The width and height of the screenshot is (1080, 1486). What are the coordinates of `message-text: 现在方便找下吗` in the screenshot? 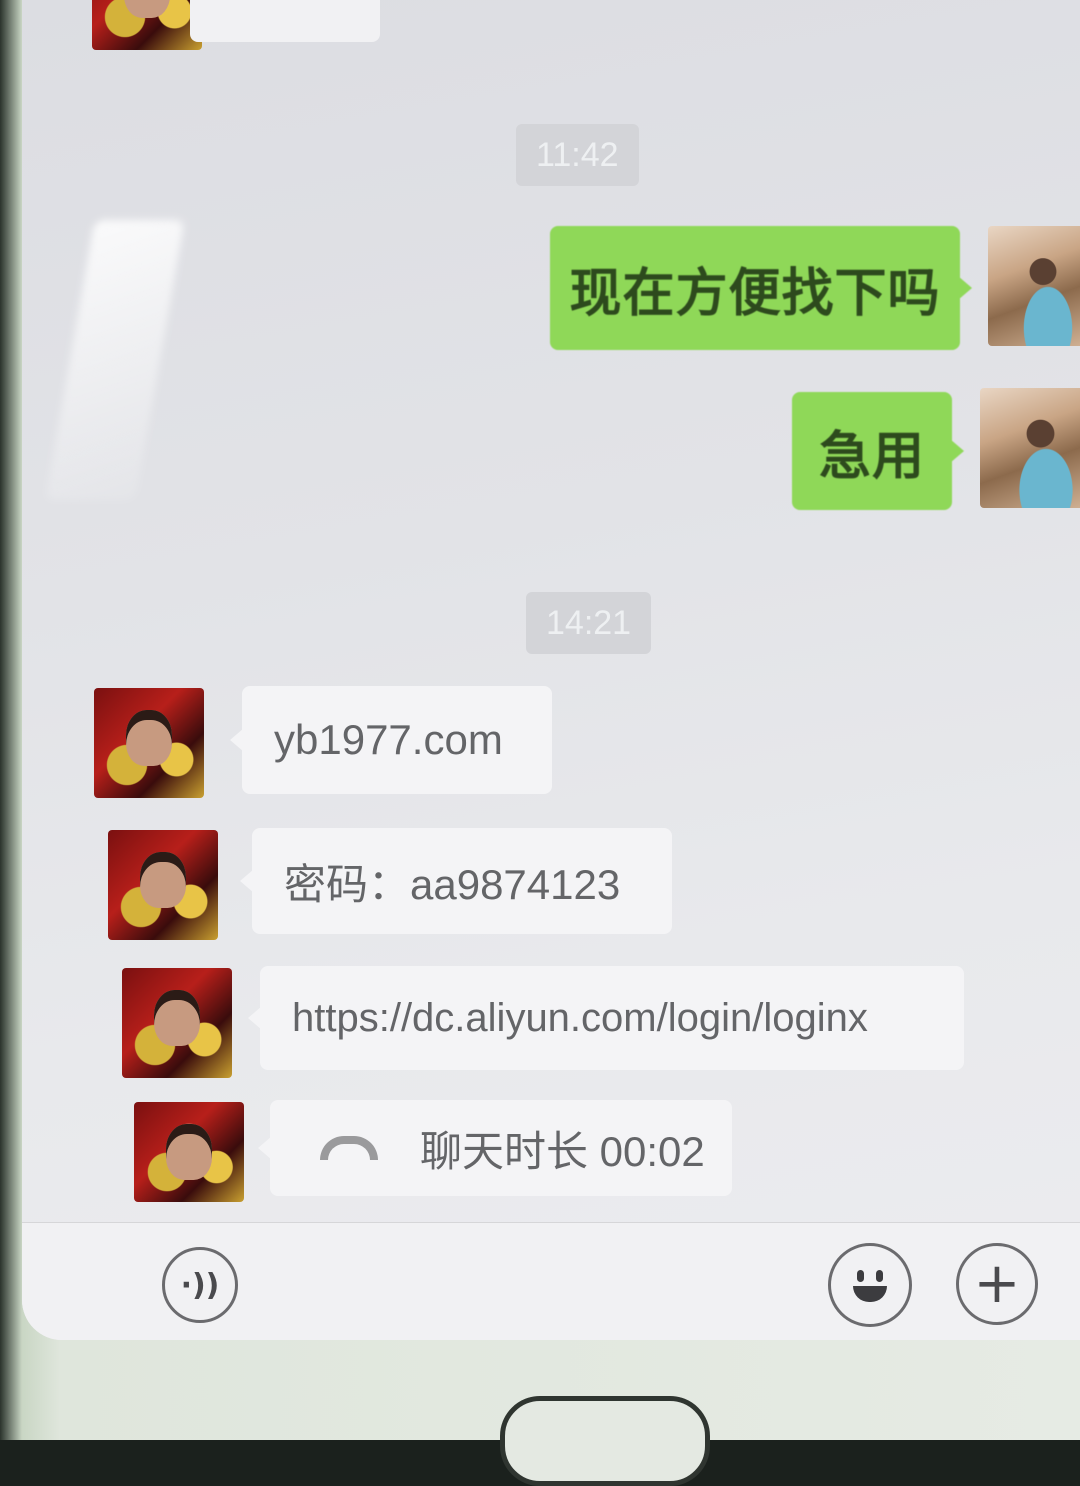 It's located at (755, 293).